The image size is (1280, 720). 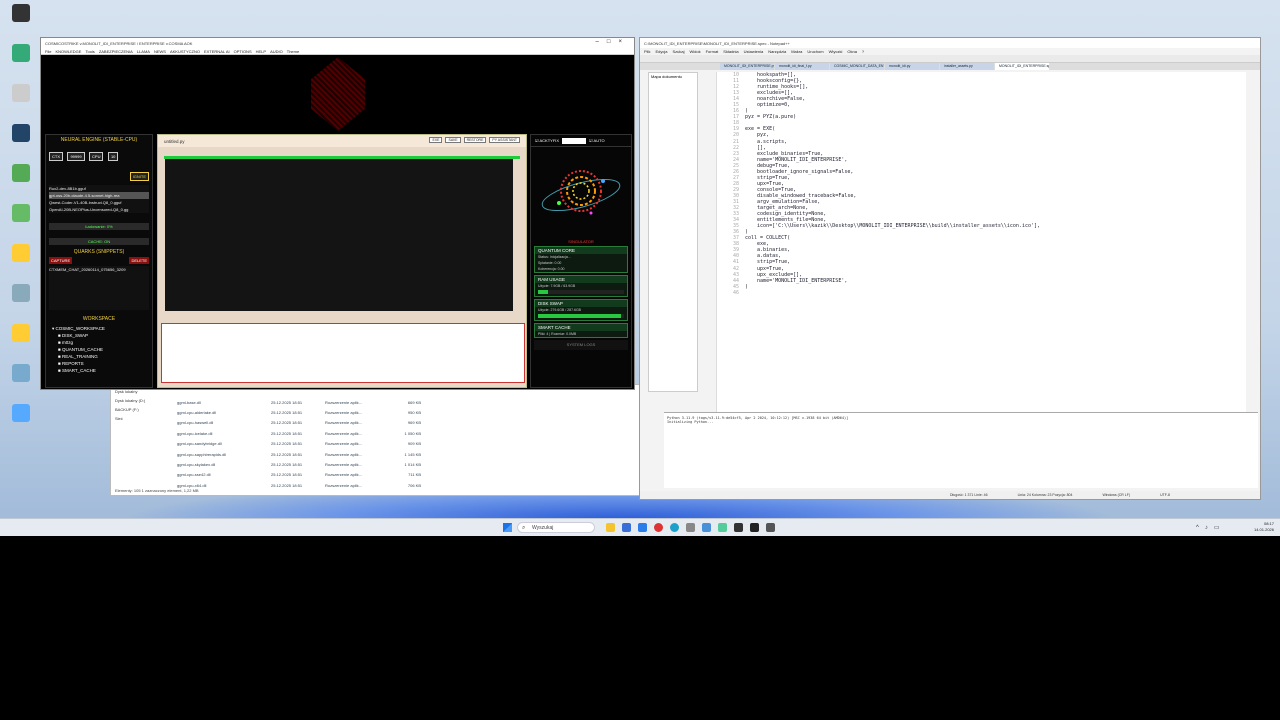 What do you see at coordinates (99, 328) in the screenshot?
I see `workspace-root: ▾ COSMIC_WORKSPACE` at bounding box center [99, 328].